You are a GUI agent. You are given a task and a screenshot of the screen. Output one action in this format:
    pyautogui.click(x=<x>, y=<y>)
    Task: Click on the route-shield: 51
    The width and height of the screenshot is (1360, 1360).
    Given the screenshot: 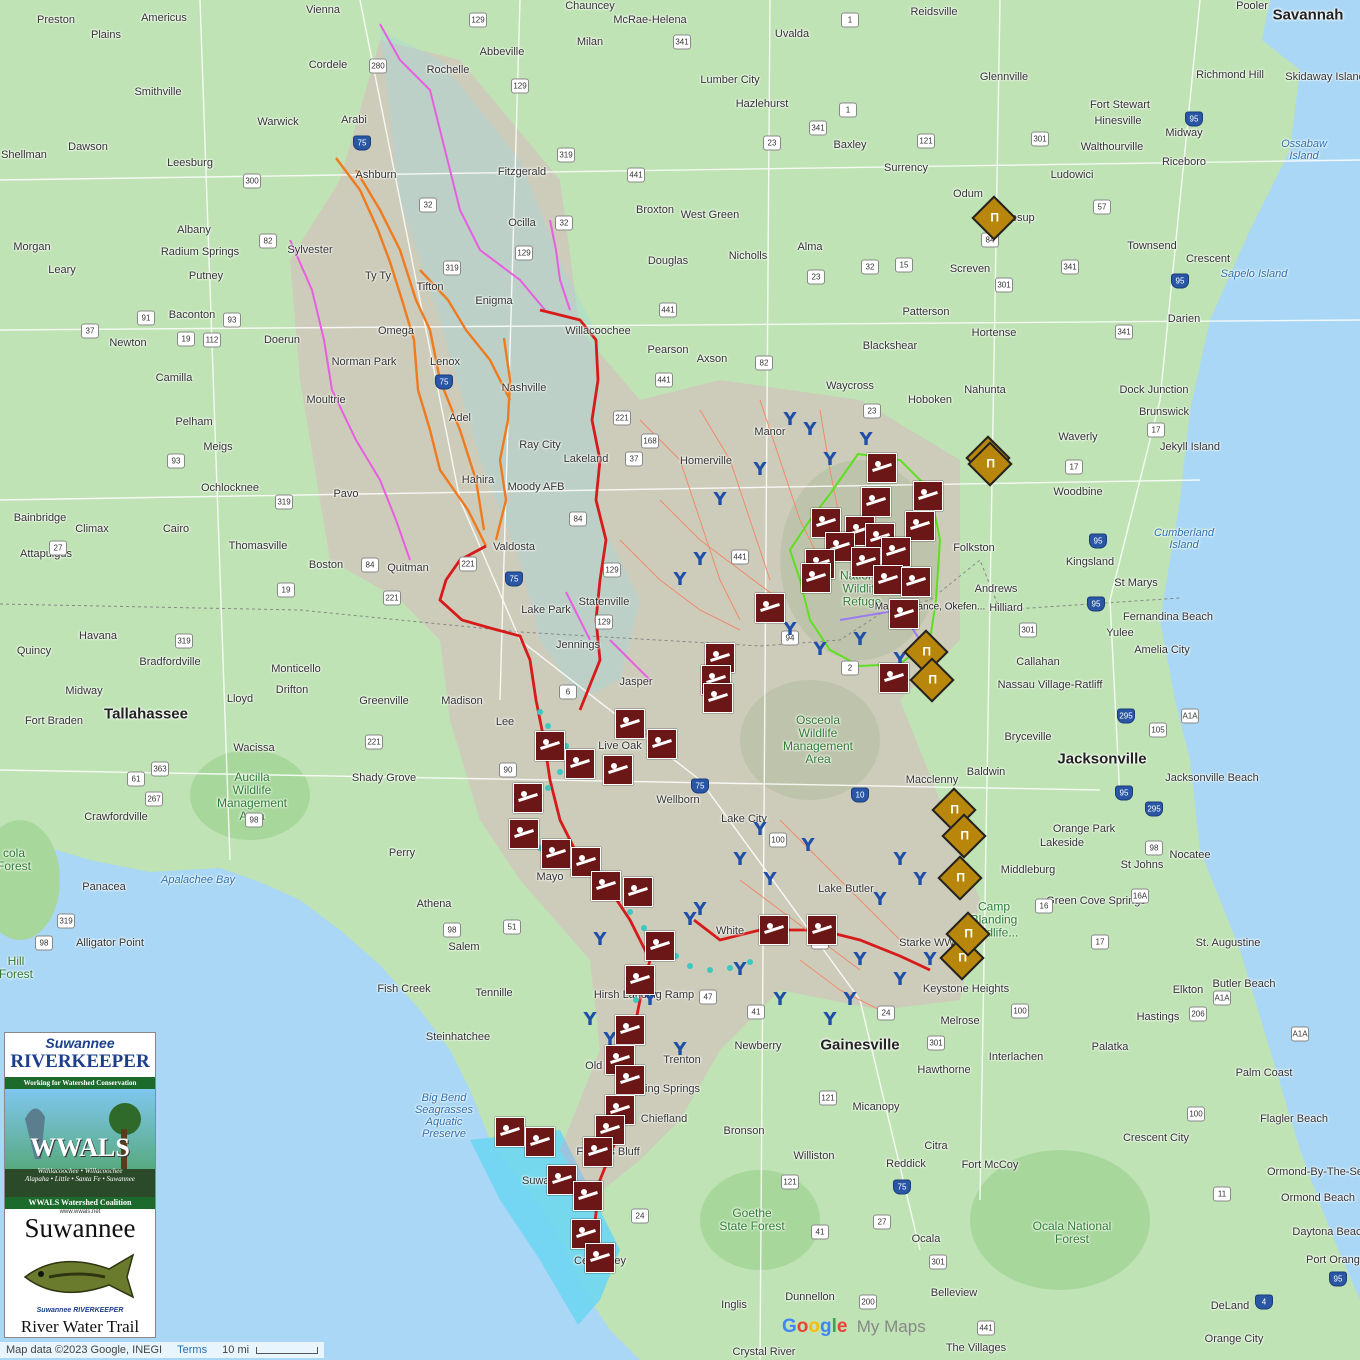 What is the action you would take?
    pyautogui.click(x=512, y=927)
    